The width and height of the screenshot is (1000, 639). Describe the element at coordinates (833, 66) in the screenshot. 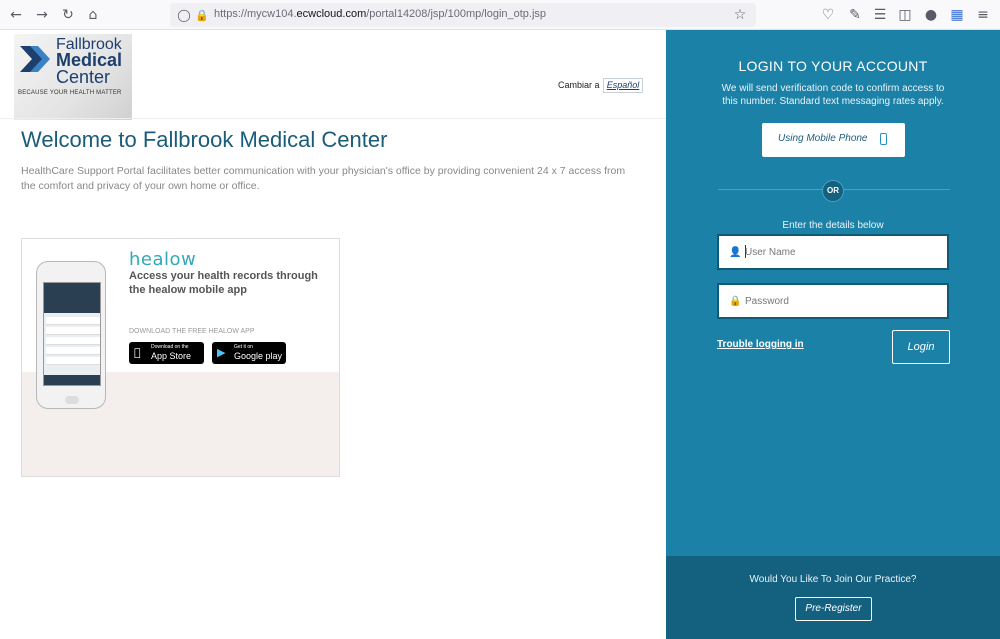

I see `login-title: LOGIN TO YOUR ACCOUNT` at that location.